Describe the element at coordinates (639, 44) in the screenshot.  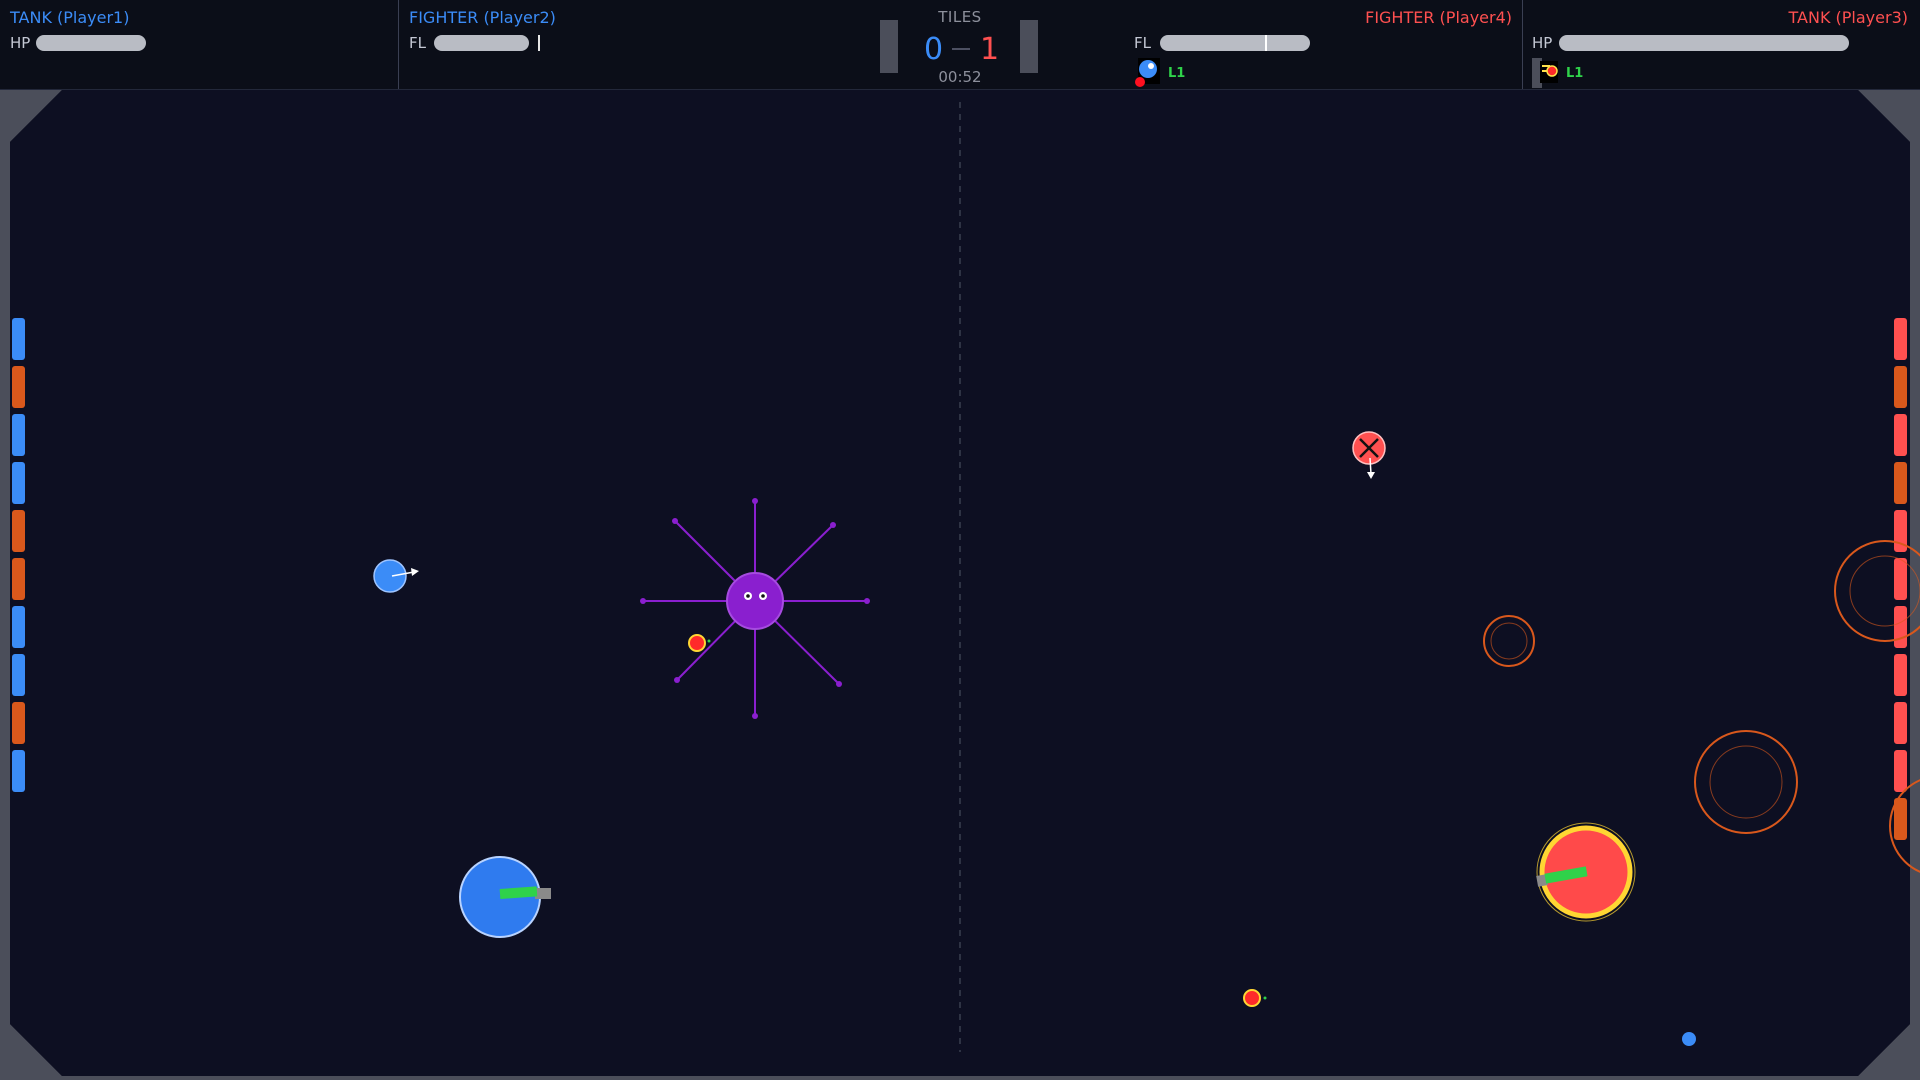
I see `player2-panel: FIGHTER (Player2) FL` at that location.